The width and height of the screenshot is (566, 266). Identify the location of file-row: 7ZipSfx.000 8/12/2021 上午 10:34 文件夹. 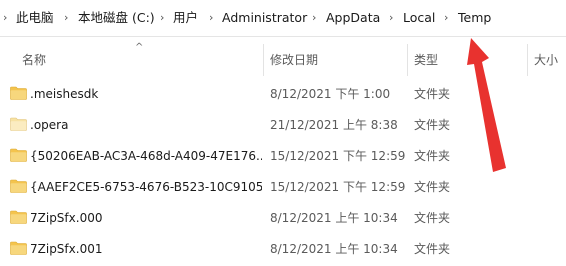
(283, 217).